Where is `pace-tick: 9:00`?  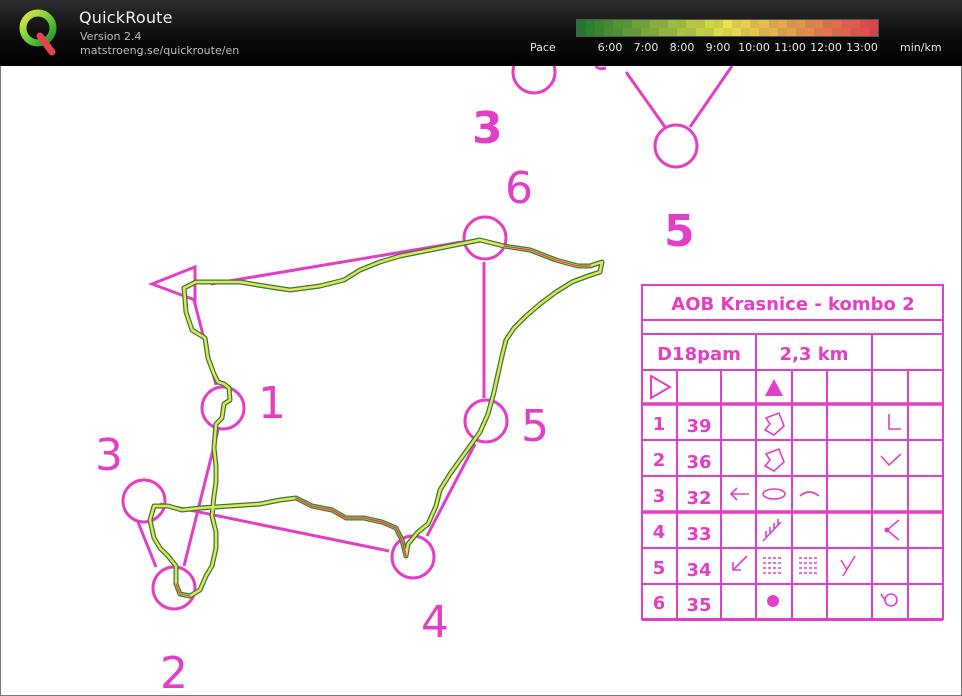 pace-tick: 9:00 is located at coordinates (718, 47).